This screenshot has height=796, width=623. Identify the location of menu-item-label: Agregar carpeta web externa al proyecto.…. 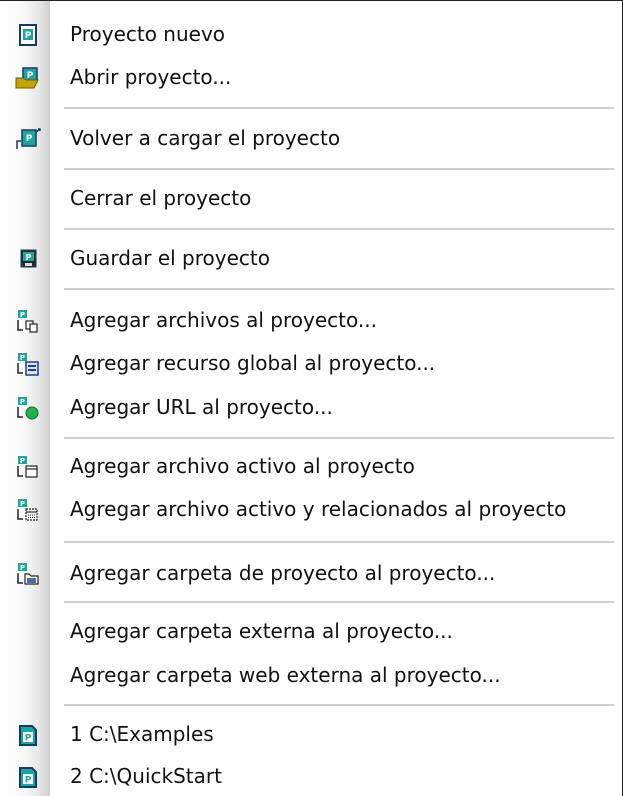
(285, 675).